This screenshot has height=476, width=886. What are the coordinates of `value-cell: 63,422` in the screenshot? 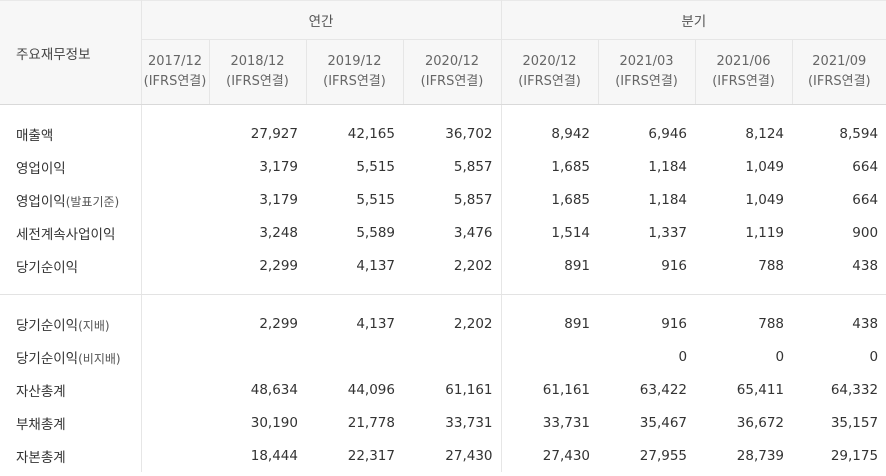 It's located at (663, 389).